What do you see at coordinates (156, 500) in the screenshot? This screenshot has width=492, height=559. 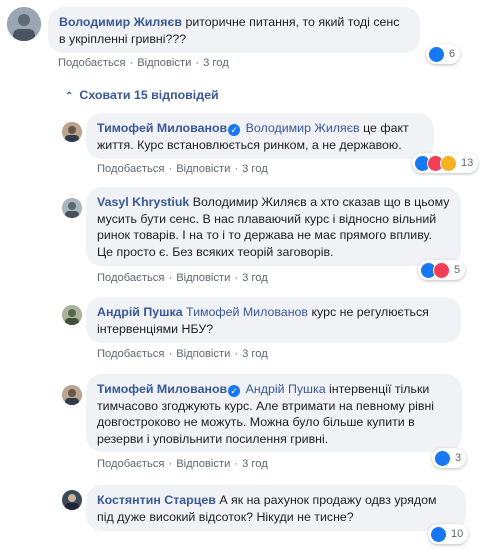 I see `comment-author: Костянтин Старцев` at bounding box center [156, 500].